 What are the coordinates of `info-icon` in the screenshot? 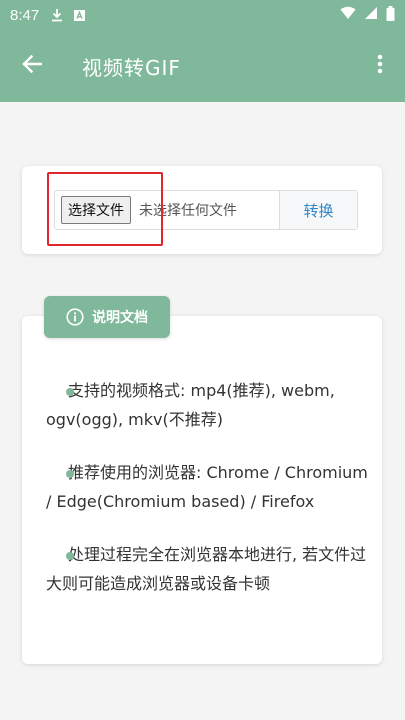 It's located at (75, 317).